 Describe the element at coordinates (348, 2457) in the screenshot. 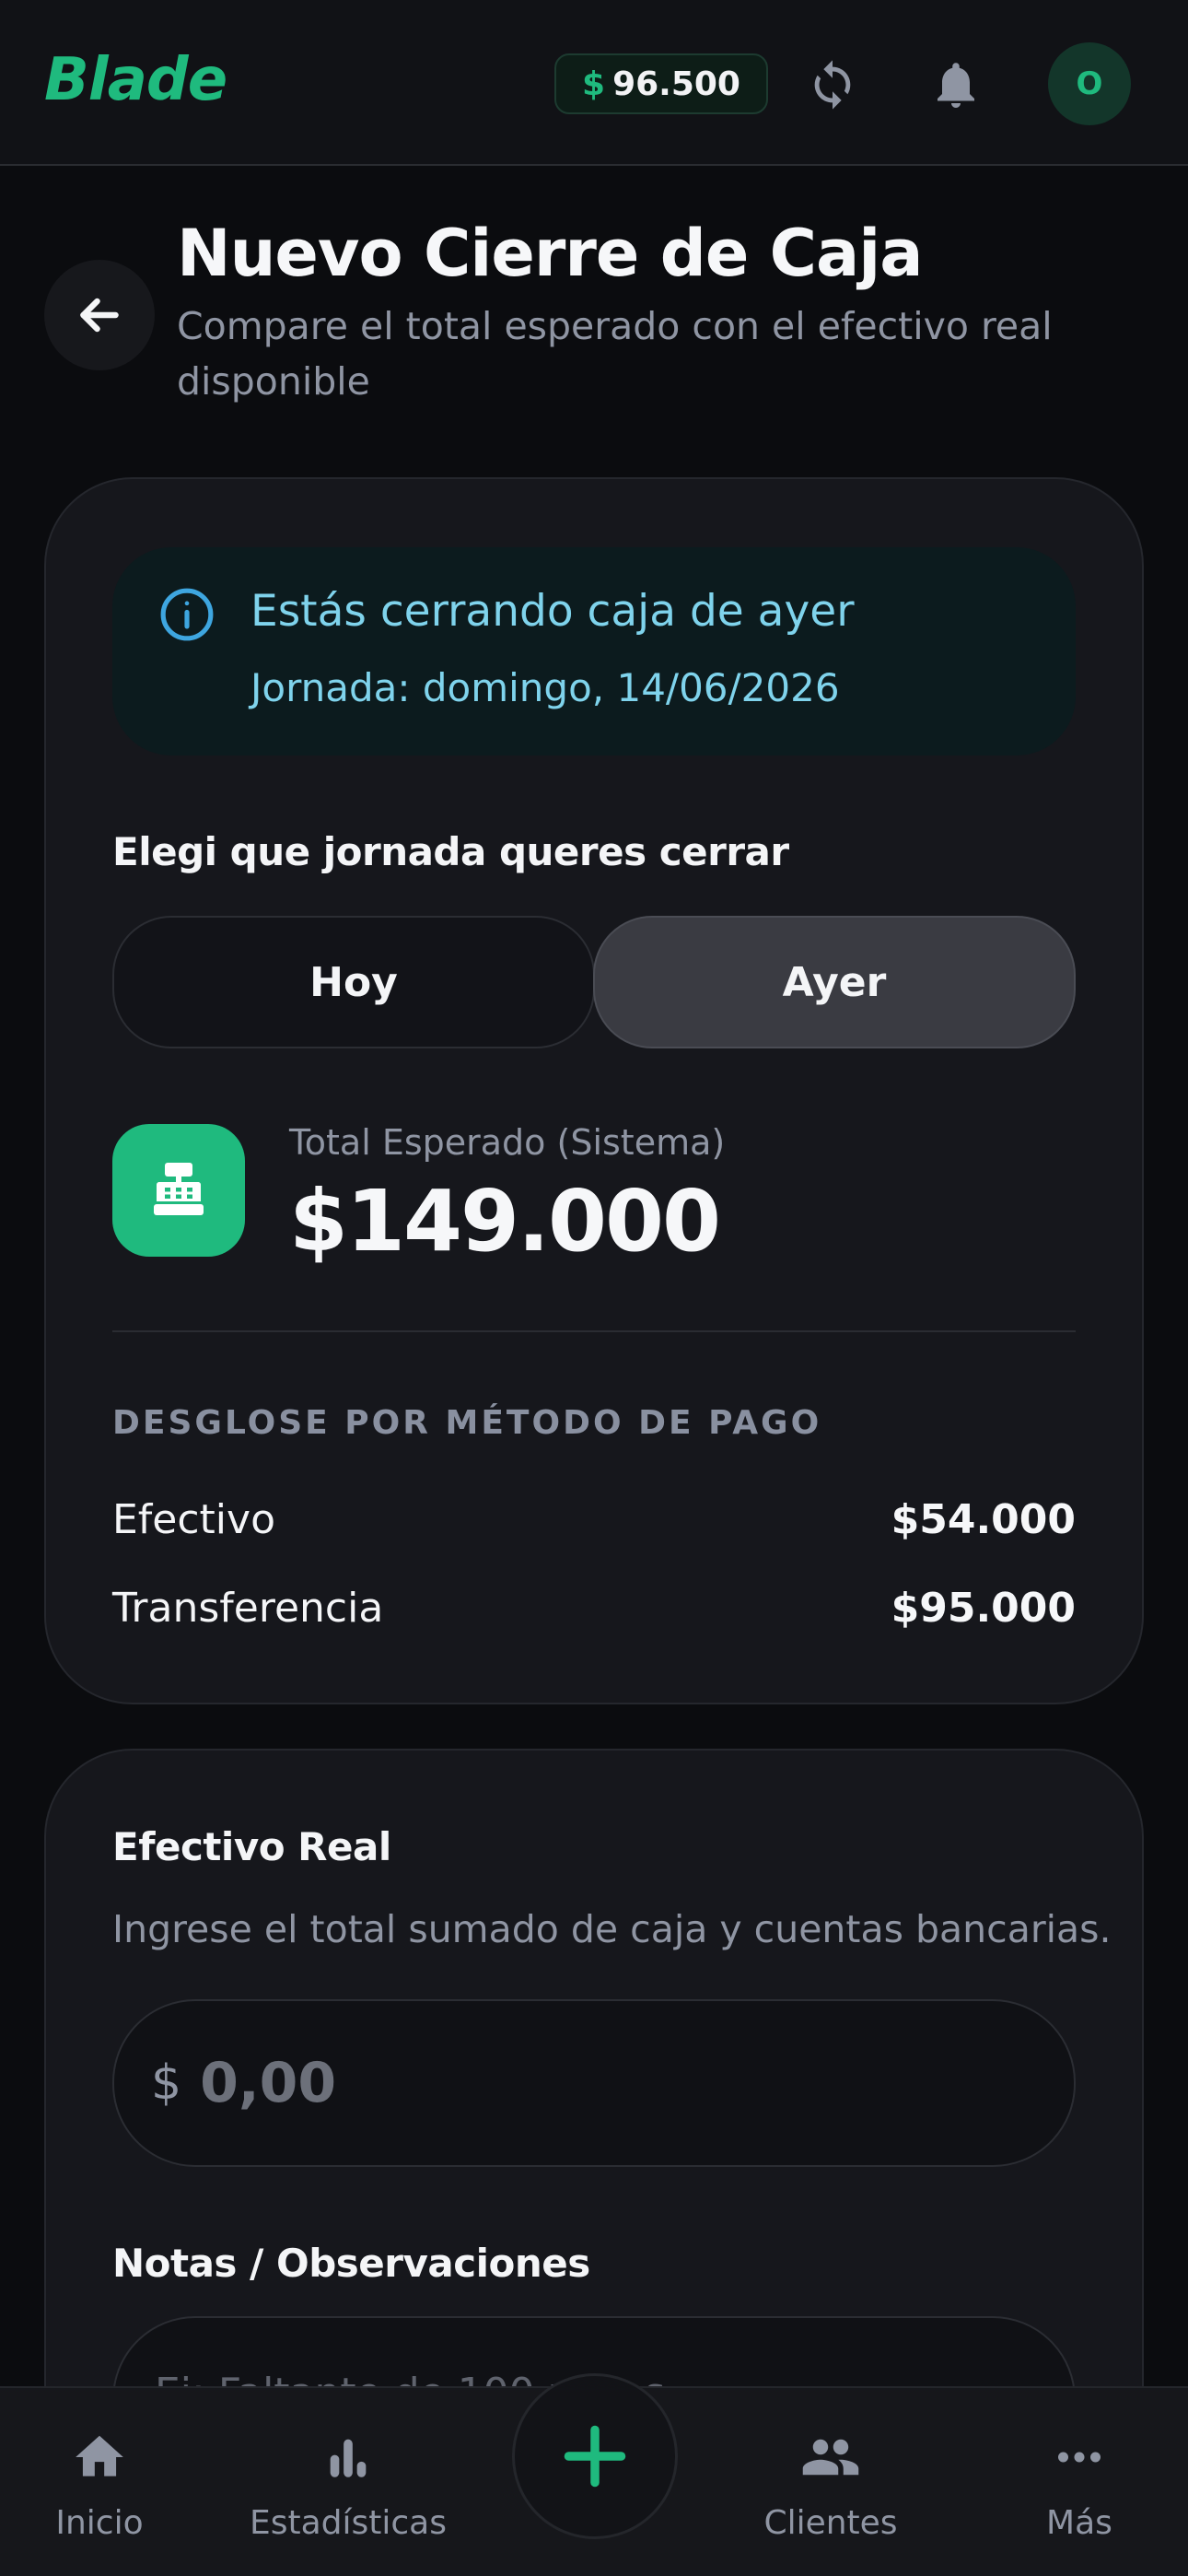

I see `bar-chart-icon` at that location.